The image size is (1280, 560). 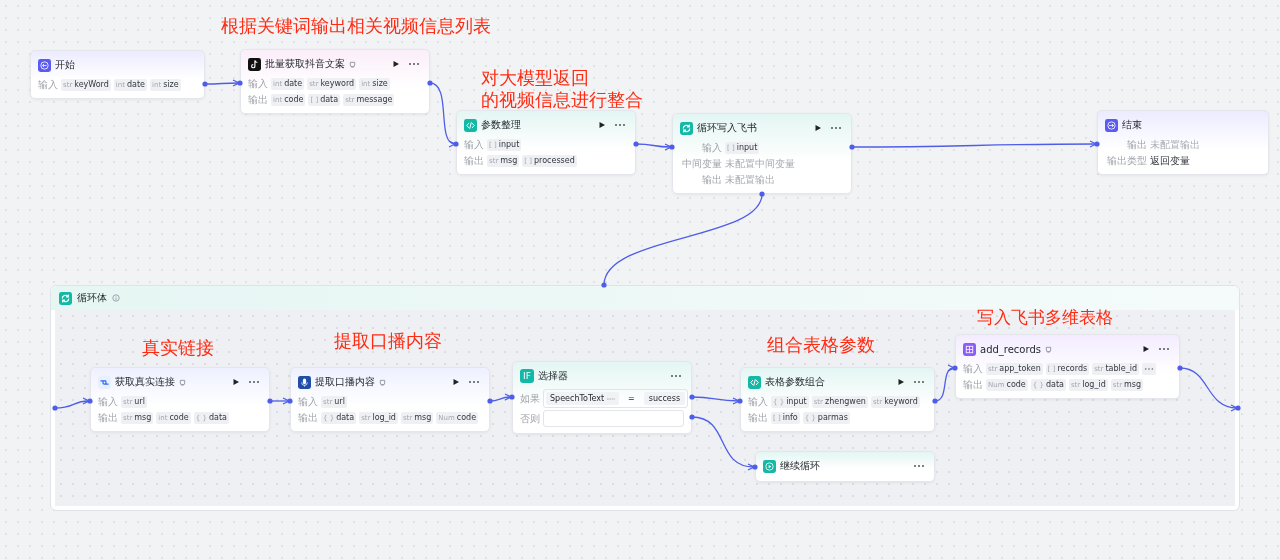 What do you see at coordinates (1132, 125) in the screenshot?
I see `node-title: 结束` at bounding box center [1132, 125].